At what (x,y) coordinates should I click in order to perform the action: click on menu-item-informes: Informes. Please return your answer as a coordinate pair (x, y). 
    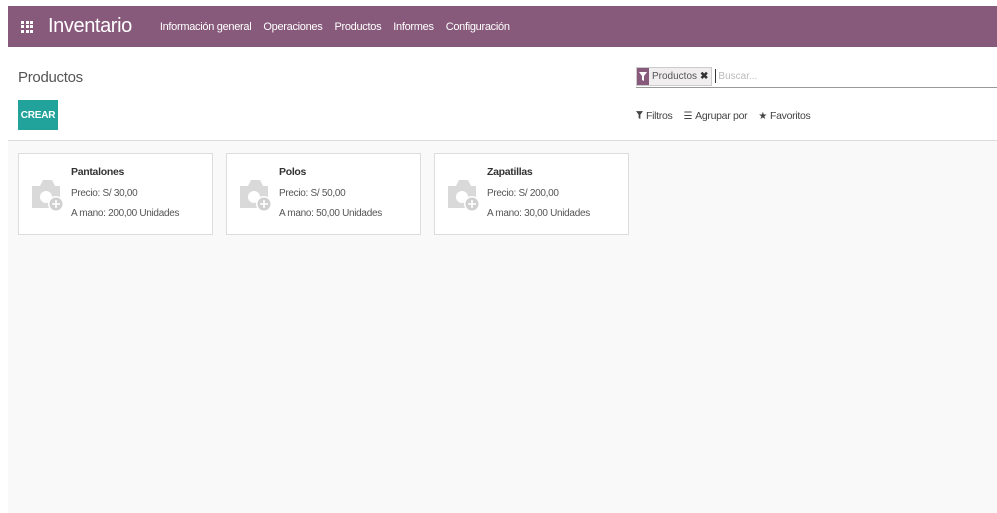
    Looking at the image, I should click on (413, 27).